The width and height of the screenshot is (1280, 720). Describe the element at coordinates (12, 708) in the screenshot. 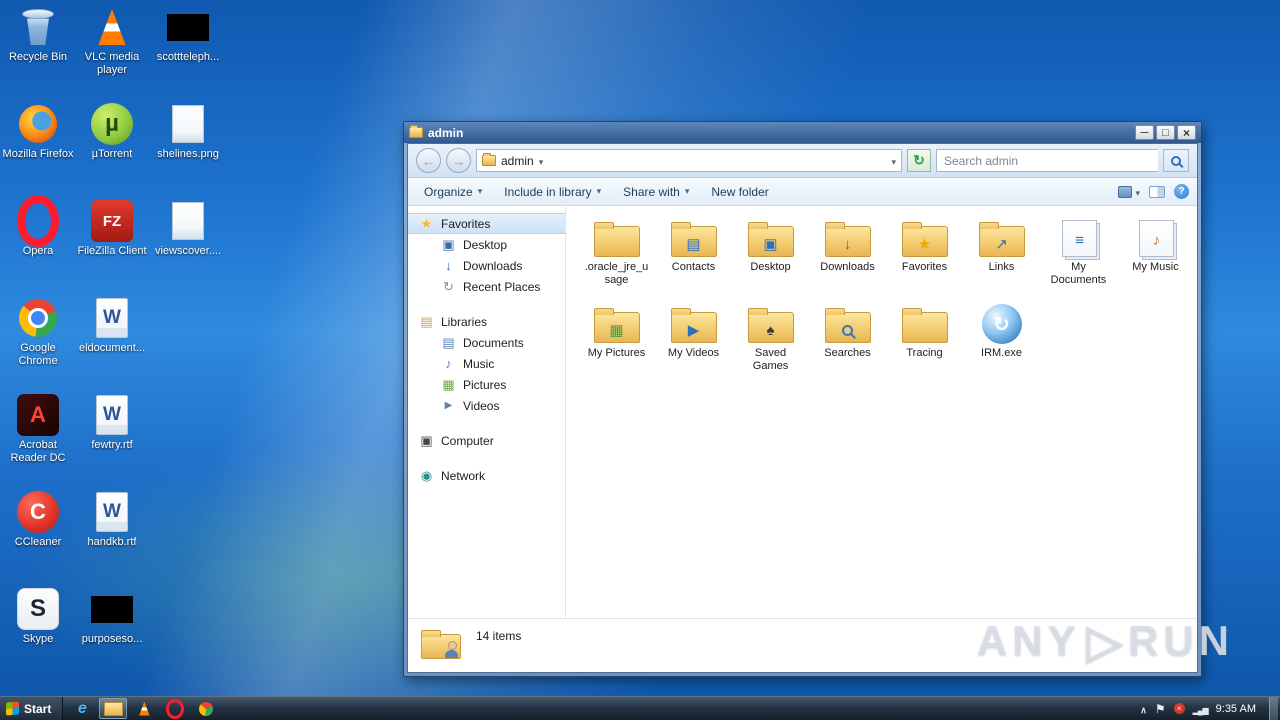

I see `windows-logo-icon` at that location.